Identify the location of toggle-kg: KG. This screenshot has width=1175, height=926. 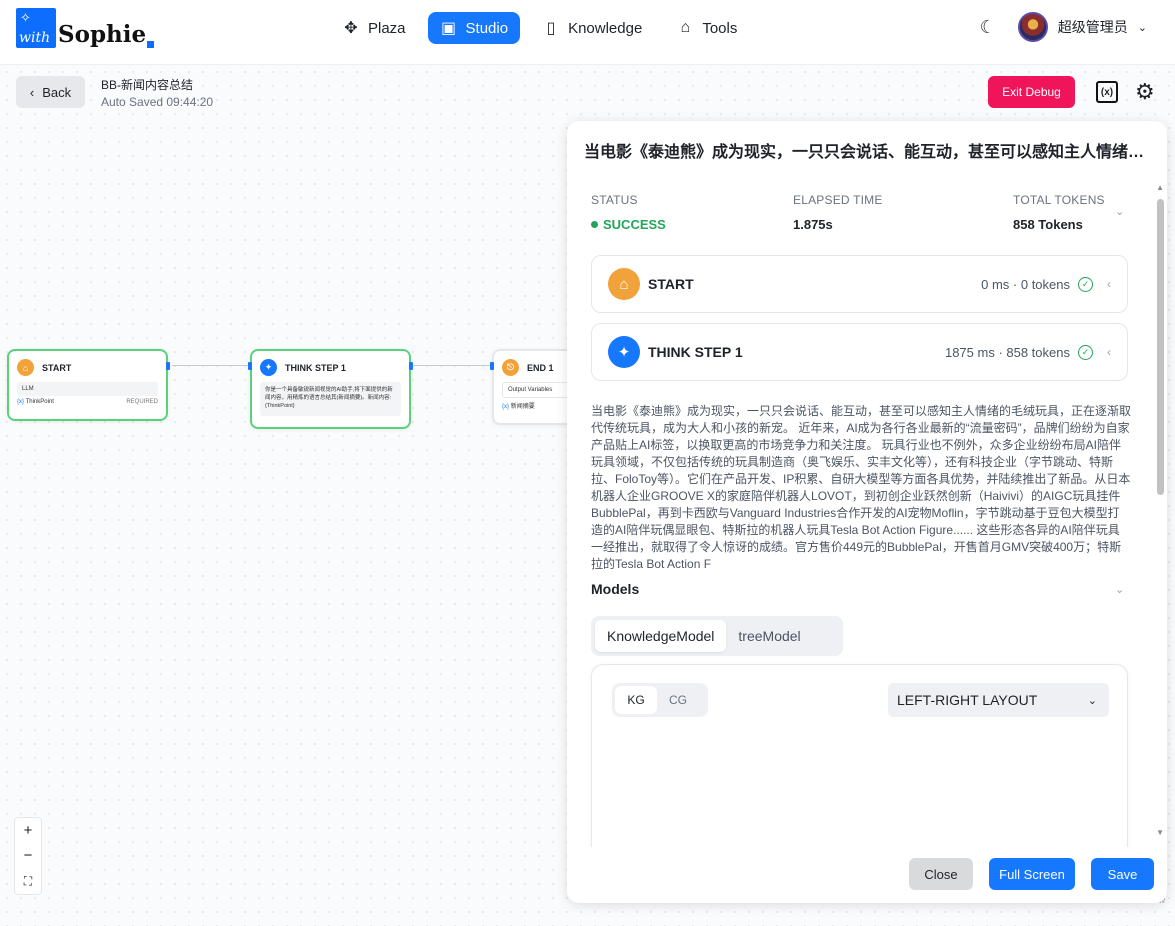
(636, 700).